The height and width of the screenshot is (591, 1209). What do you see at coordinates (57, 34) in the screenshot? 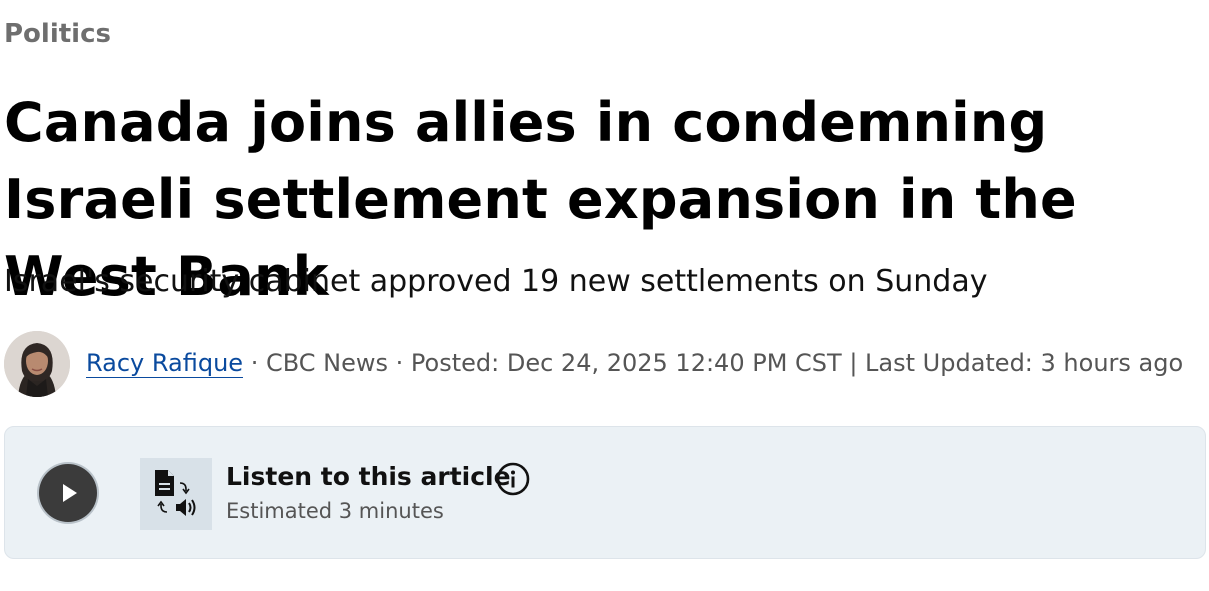
I see `category-link: Politics` at bounding box center [57, 34].